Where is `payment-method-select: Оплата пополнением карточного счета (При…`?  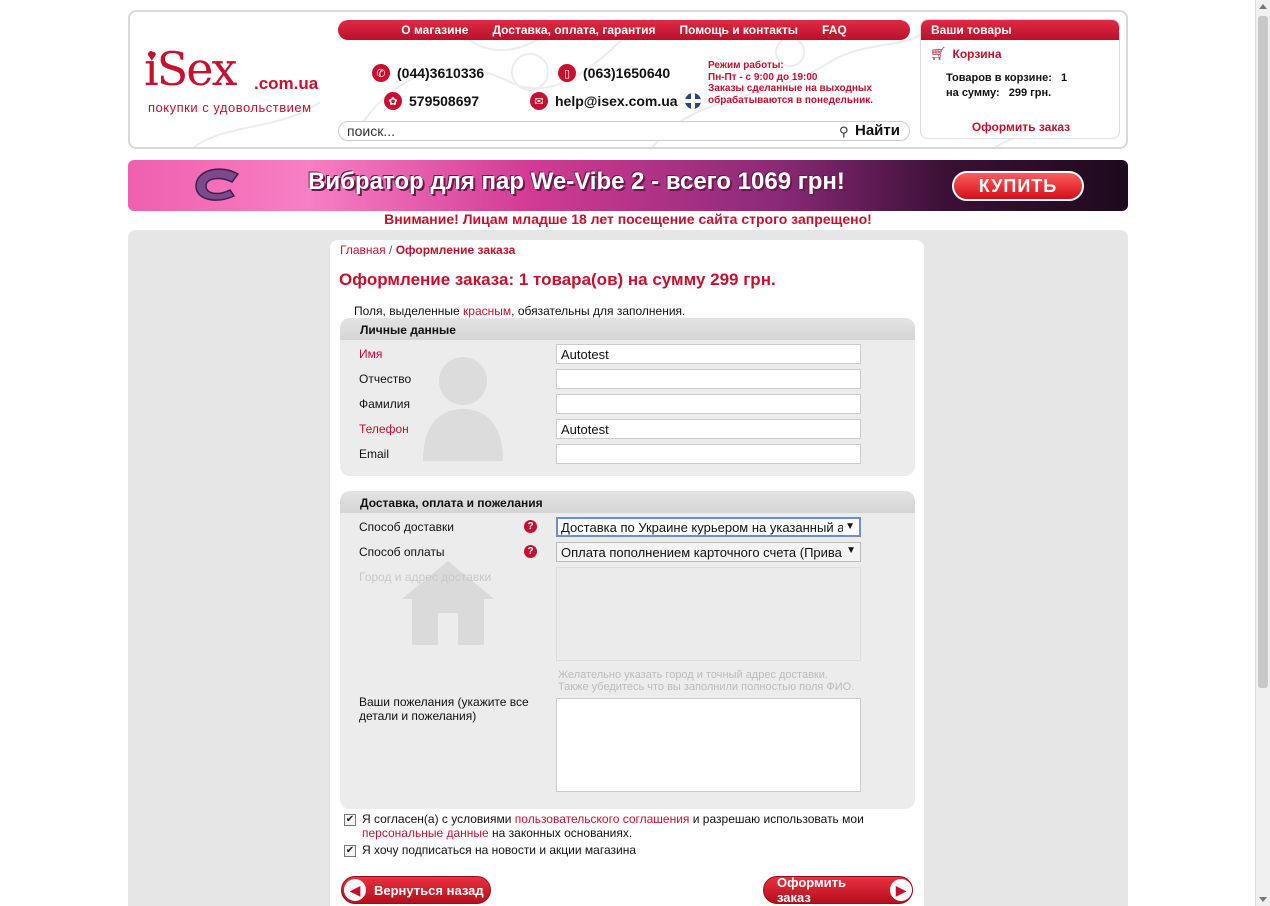 payment-method-select: Оплата пополнением карточного счета (При… is located at coordinates (708, 552).